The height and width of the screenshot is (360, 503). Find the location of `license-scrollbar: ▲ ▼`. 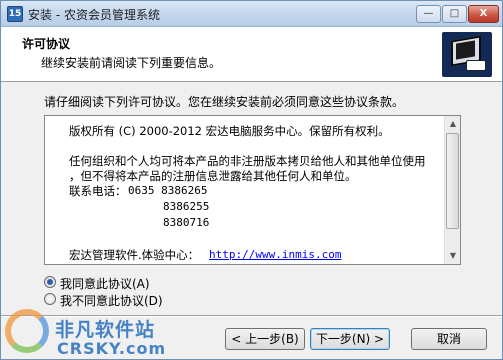

license-scrollbar: ▲ ▼ is located at coordinates (452, 190).